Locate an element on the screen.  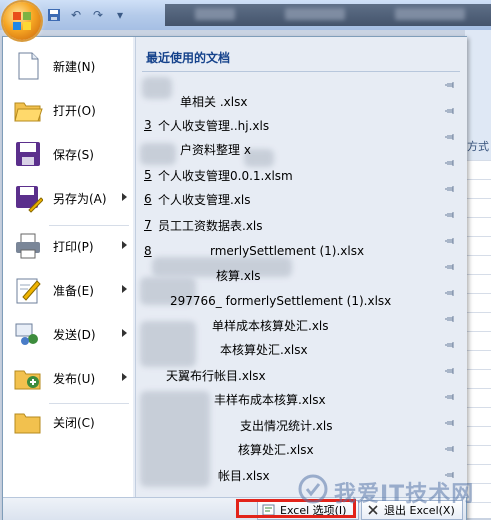
recent-documents-heading: 最近使用的文档 is located at coordinates (188, 58).